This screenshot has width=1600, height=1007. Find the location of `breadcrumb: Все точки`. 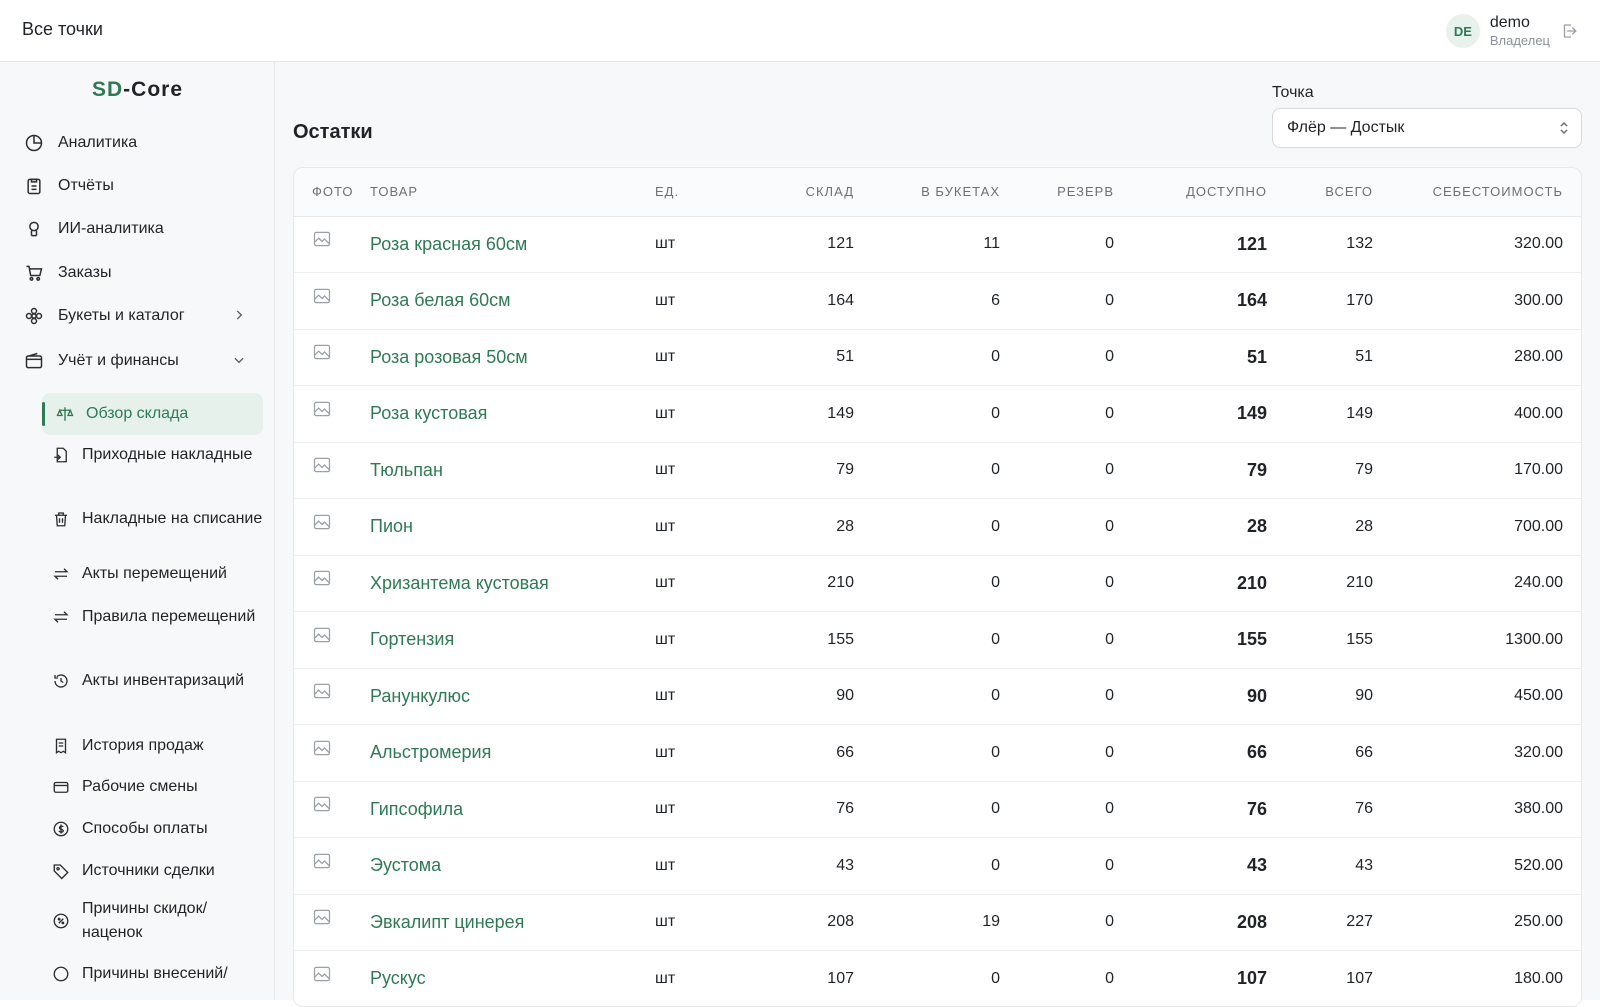

breadcrumb: Все точки is located at coordinates (62, 29).